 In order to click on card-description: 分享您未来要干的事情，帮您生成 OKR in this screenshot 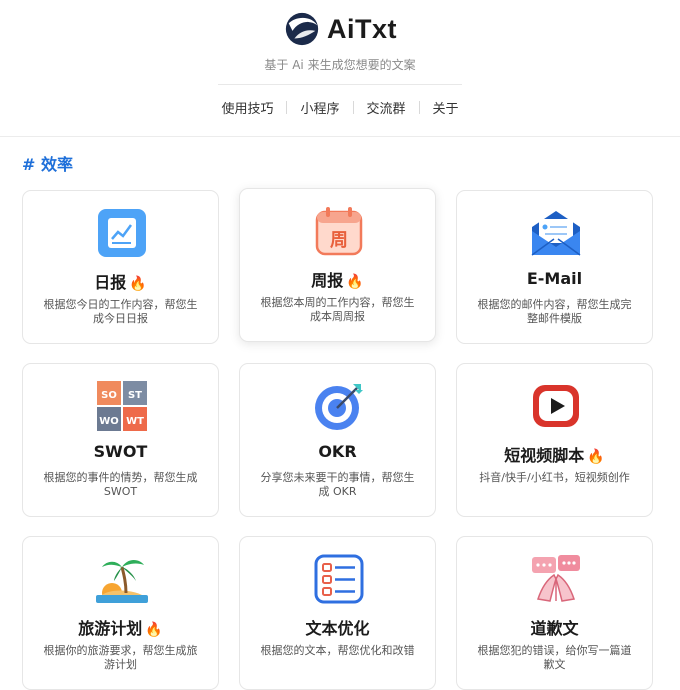, I will do `click(337, 484)`.